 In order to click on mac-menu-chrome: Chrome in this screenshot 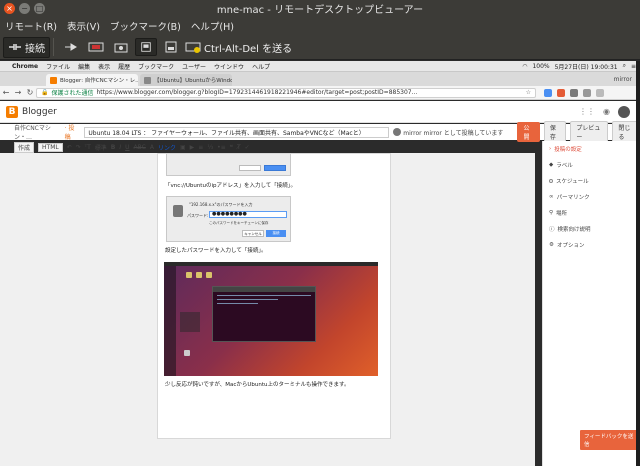, I will do `click(25, 66)`.